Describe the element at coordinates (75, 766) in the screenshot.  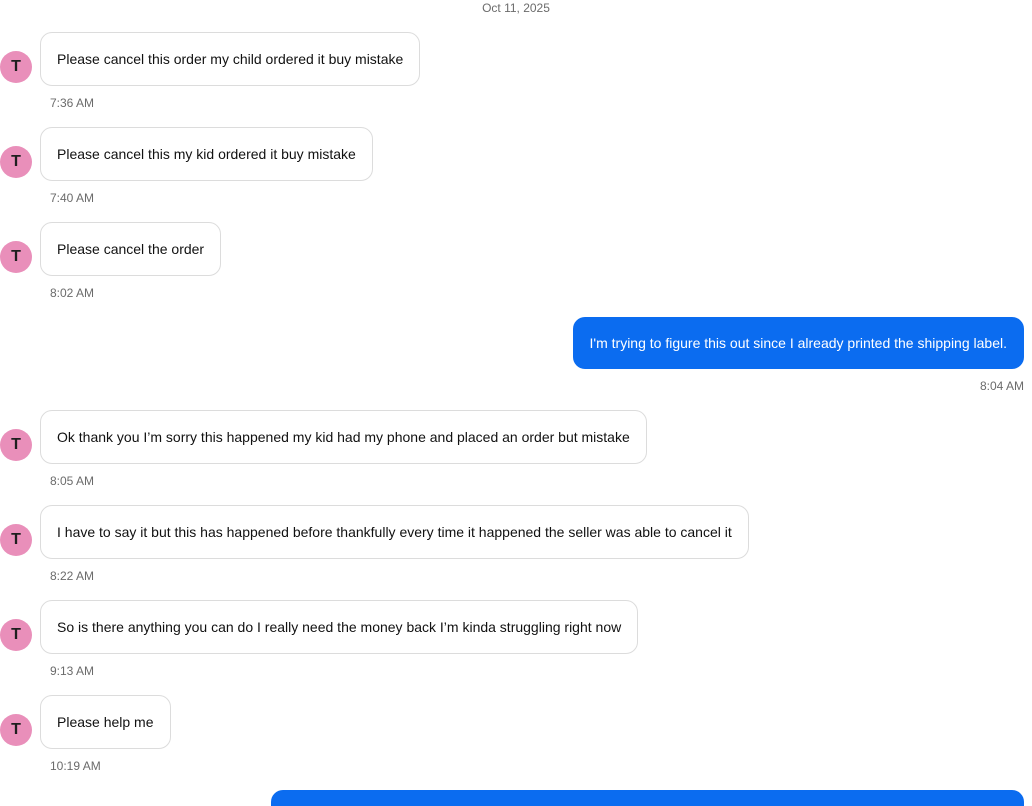
I see `message-timestamp: 10:19 AM` at that location.